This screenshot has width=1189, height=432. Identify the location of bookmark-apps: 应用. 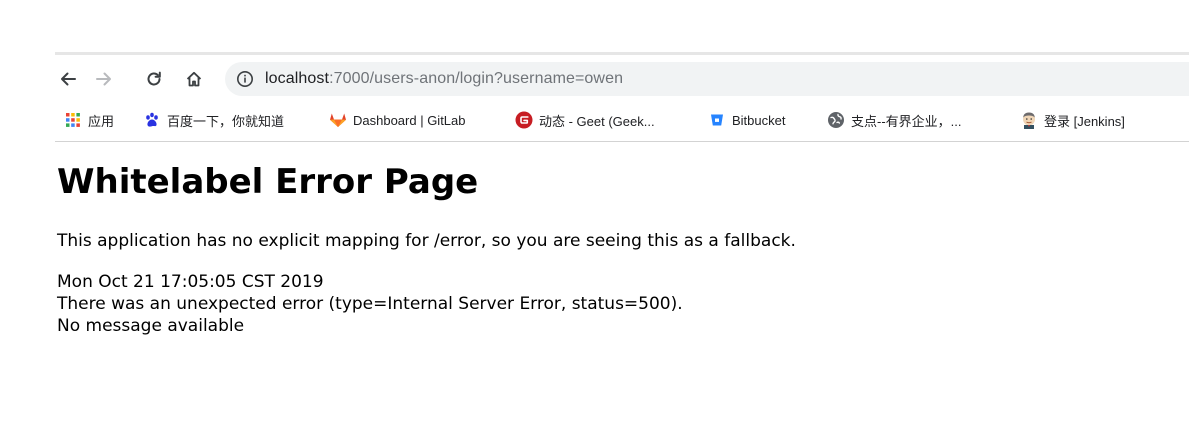
(89, 120).